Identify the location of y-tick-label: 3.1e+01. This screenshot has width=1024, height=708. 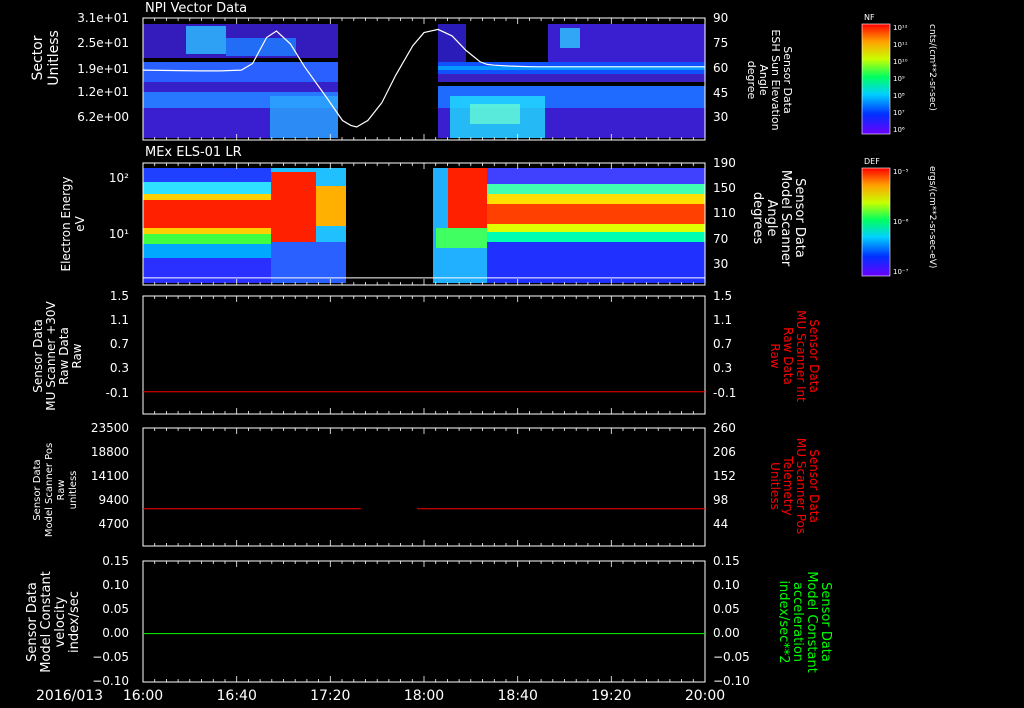
(103, 18).